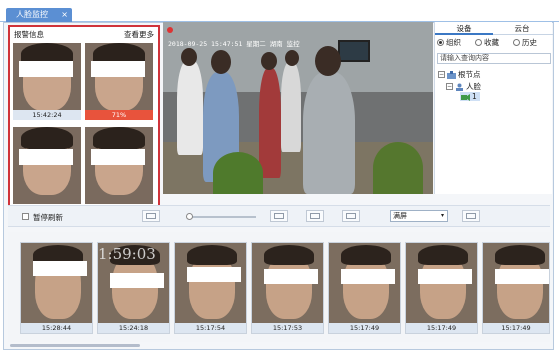  Describe the element at coordinates (56, 288) in the screenshot. I see `capture-card: 15:28:44` at that location.